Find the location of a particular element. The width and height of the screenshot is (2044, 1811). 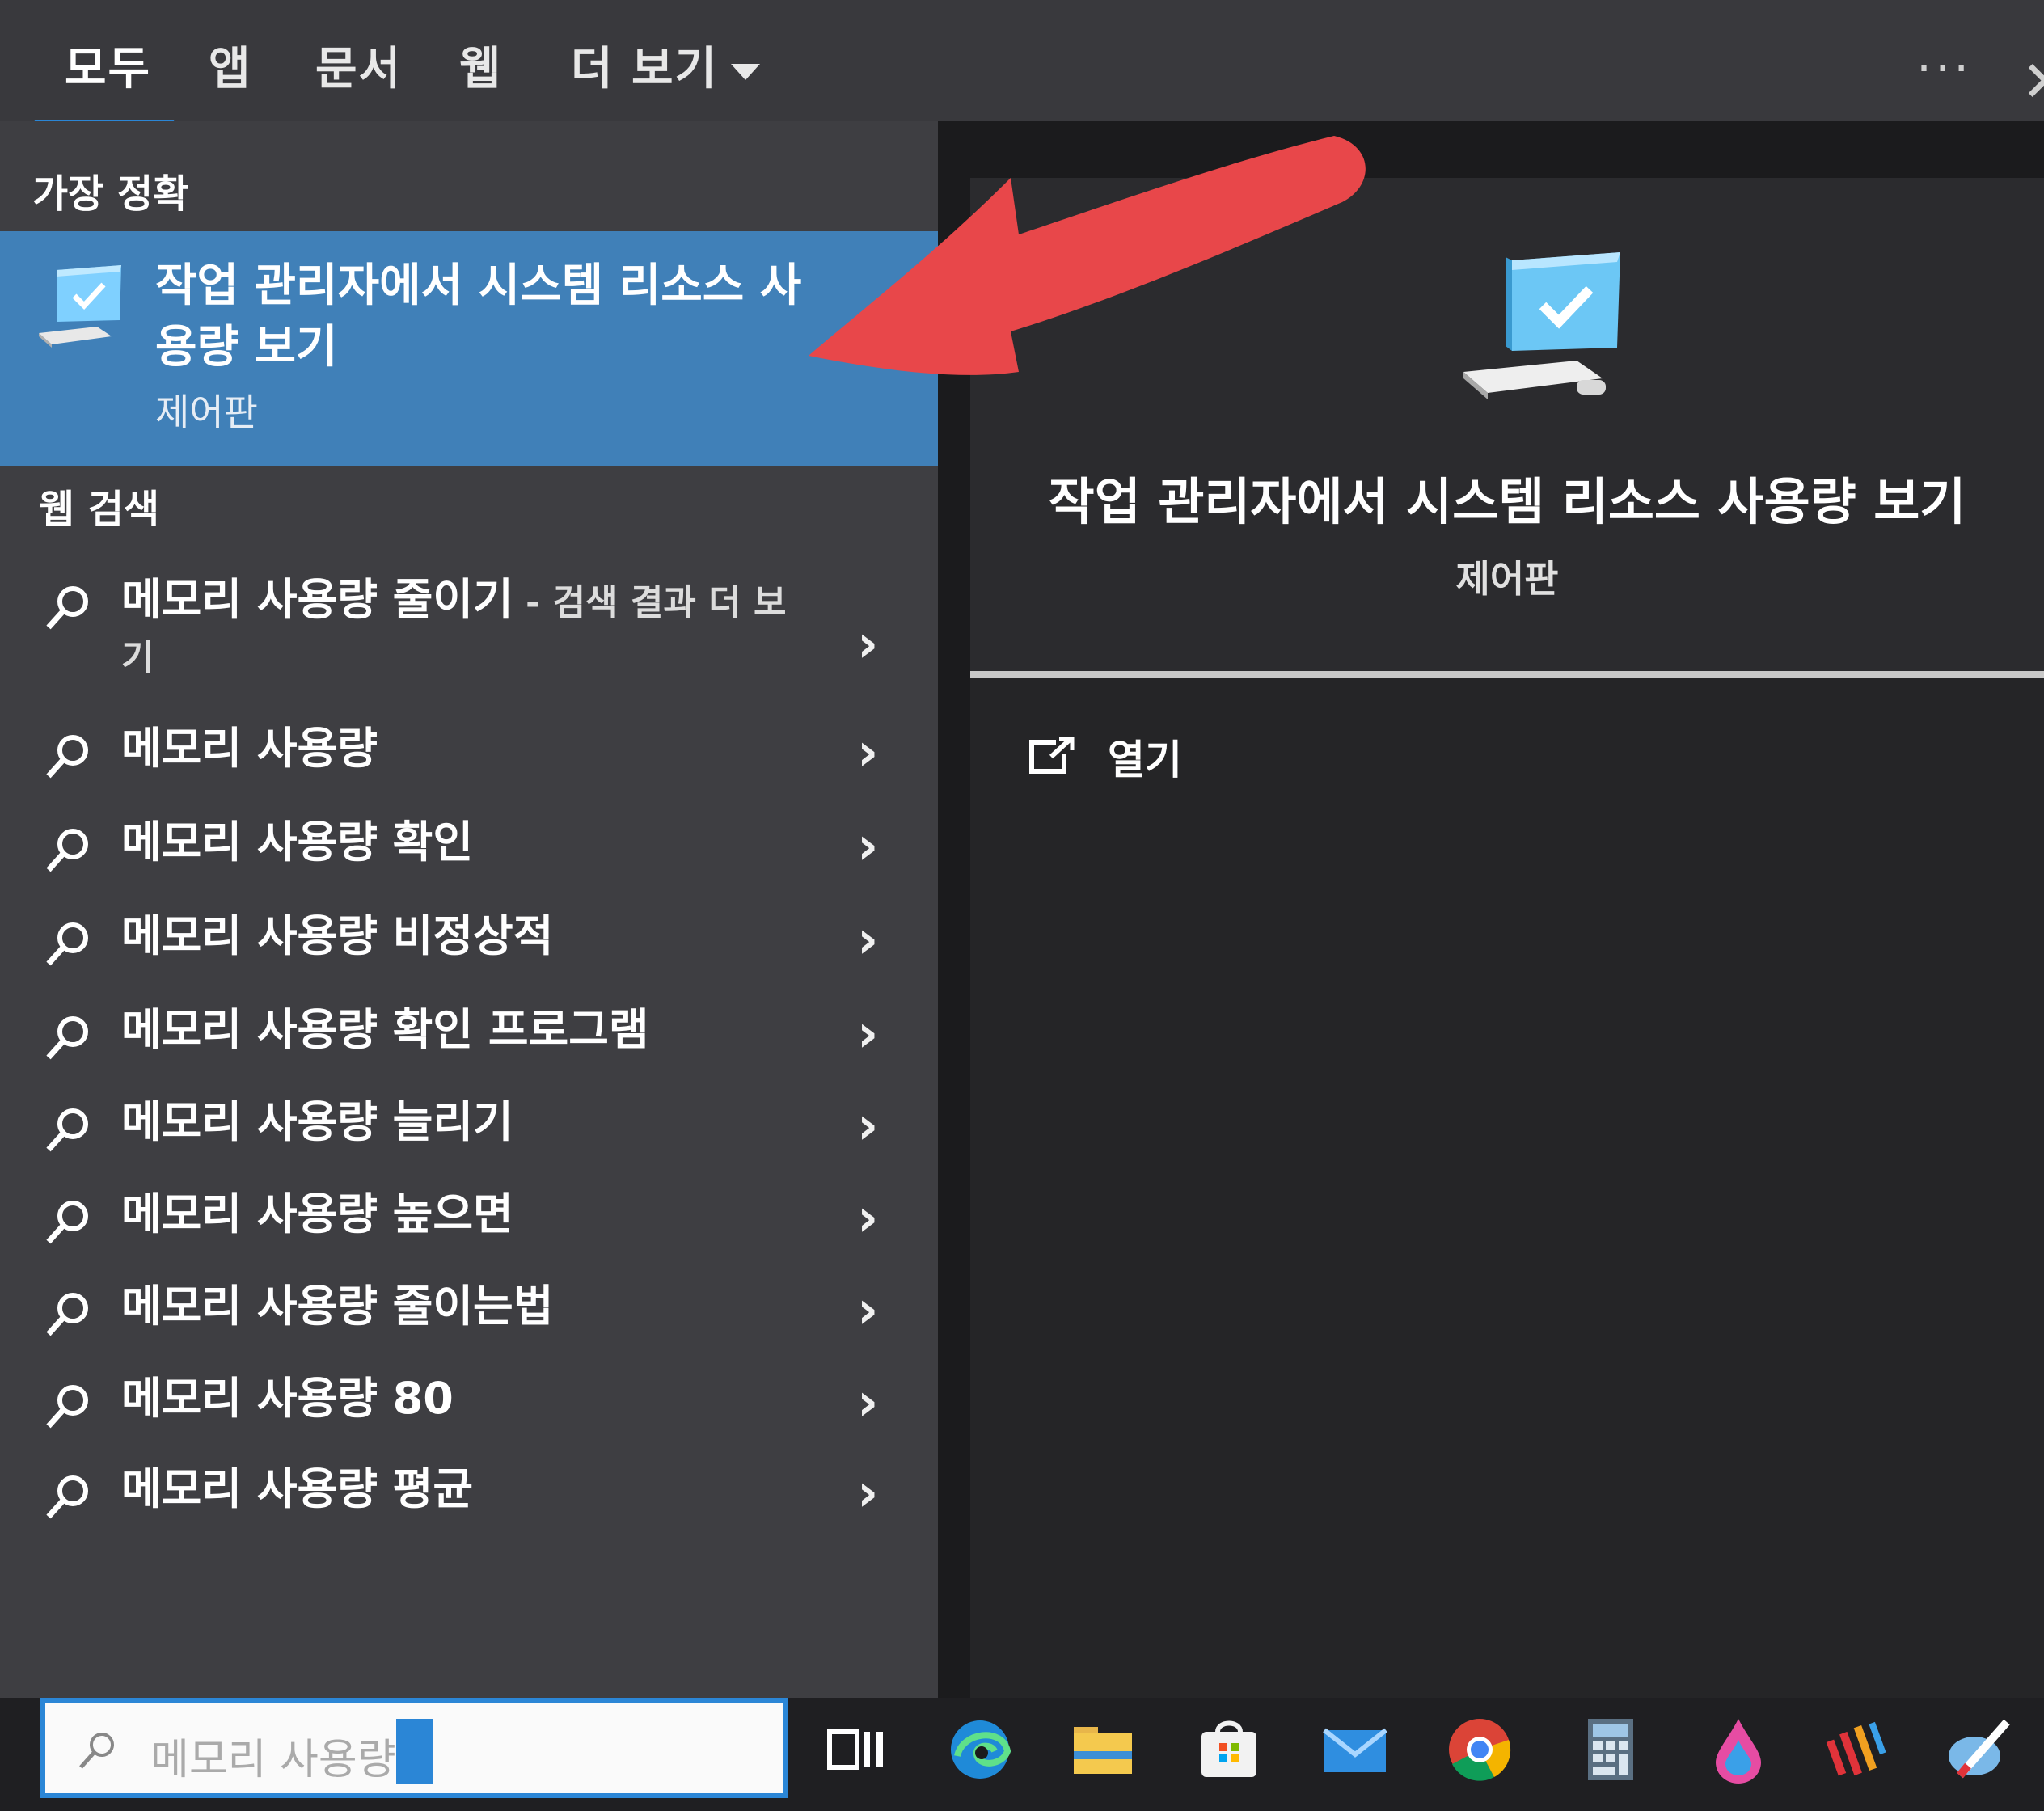

calculator-icon is located at coordinates (1611, 1750).